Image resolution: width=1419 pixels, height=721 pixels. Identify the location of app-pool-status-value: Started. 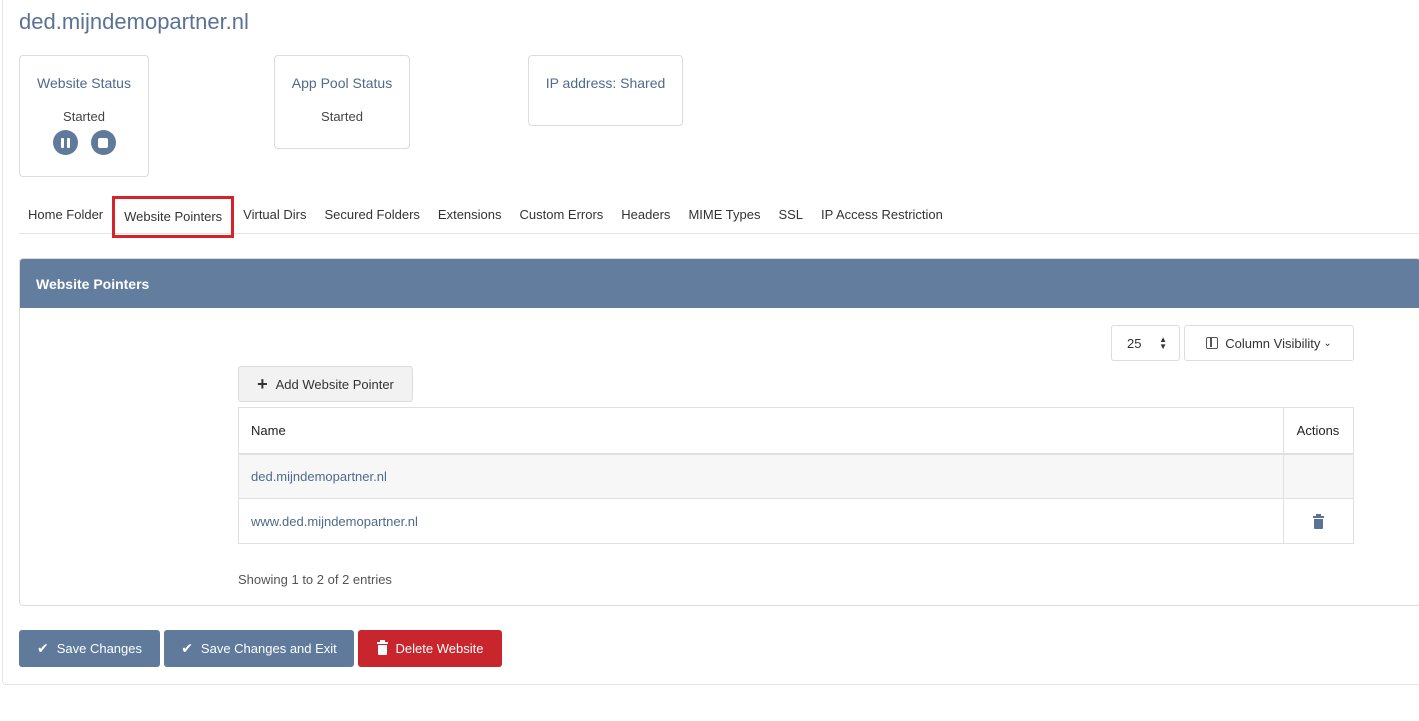
(342, 116).